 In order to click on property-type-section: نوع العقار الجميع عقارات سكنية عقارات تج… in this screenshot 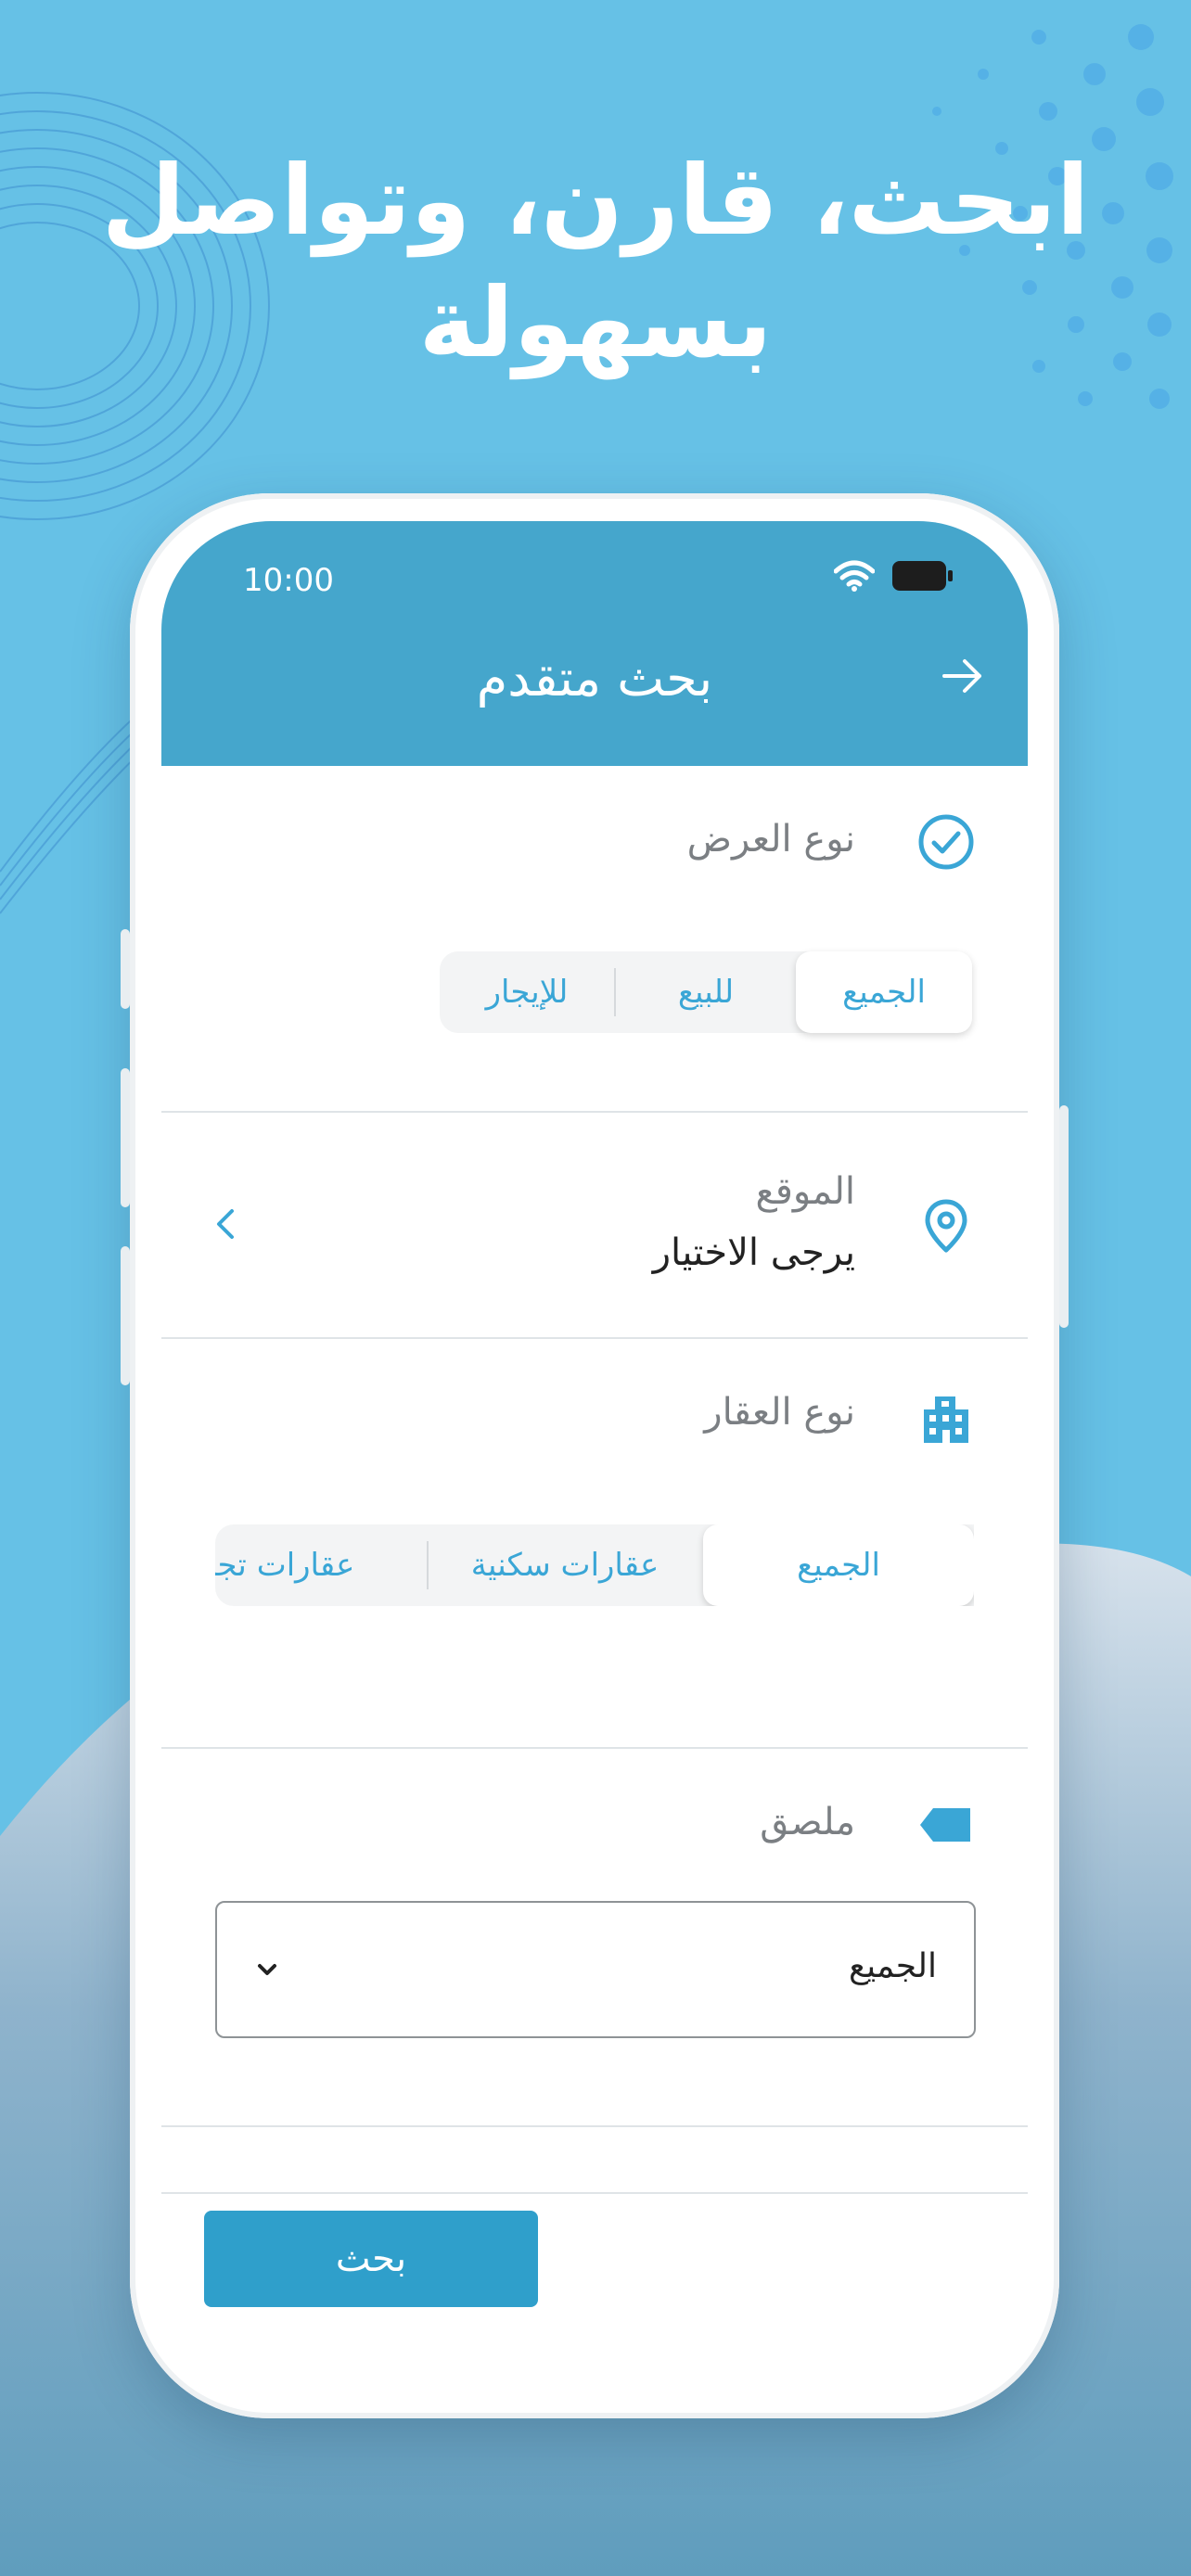, I will do `click(594, 1544)`.